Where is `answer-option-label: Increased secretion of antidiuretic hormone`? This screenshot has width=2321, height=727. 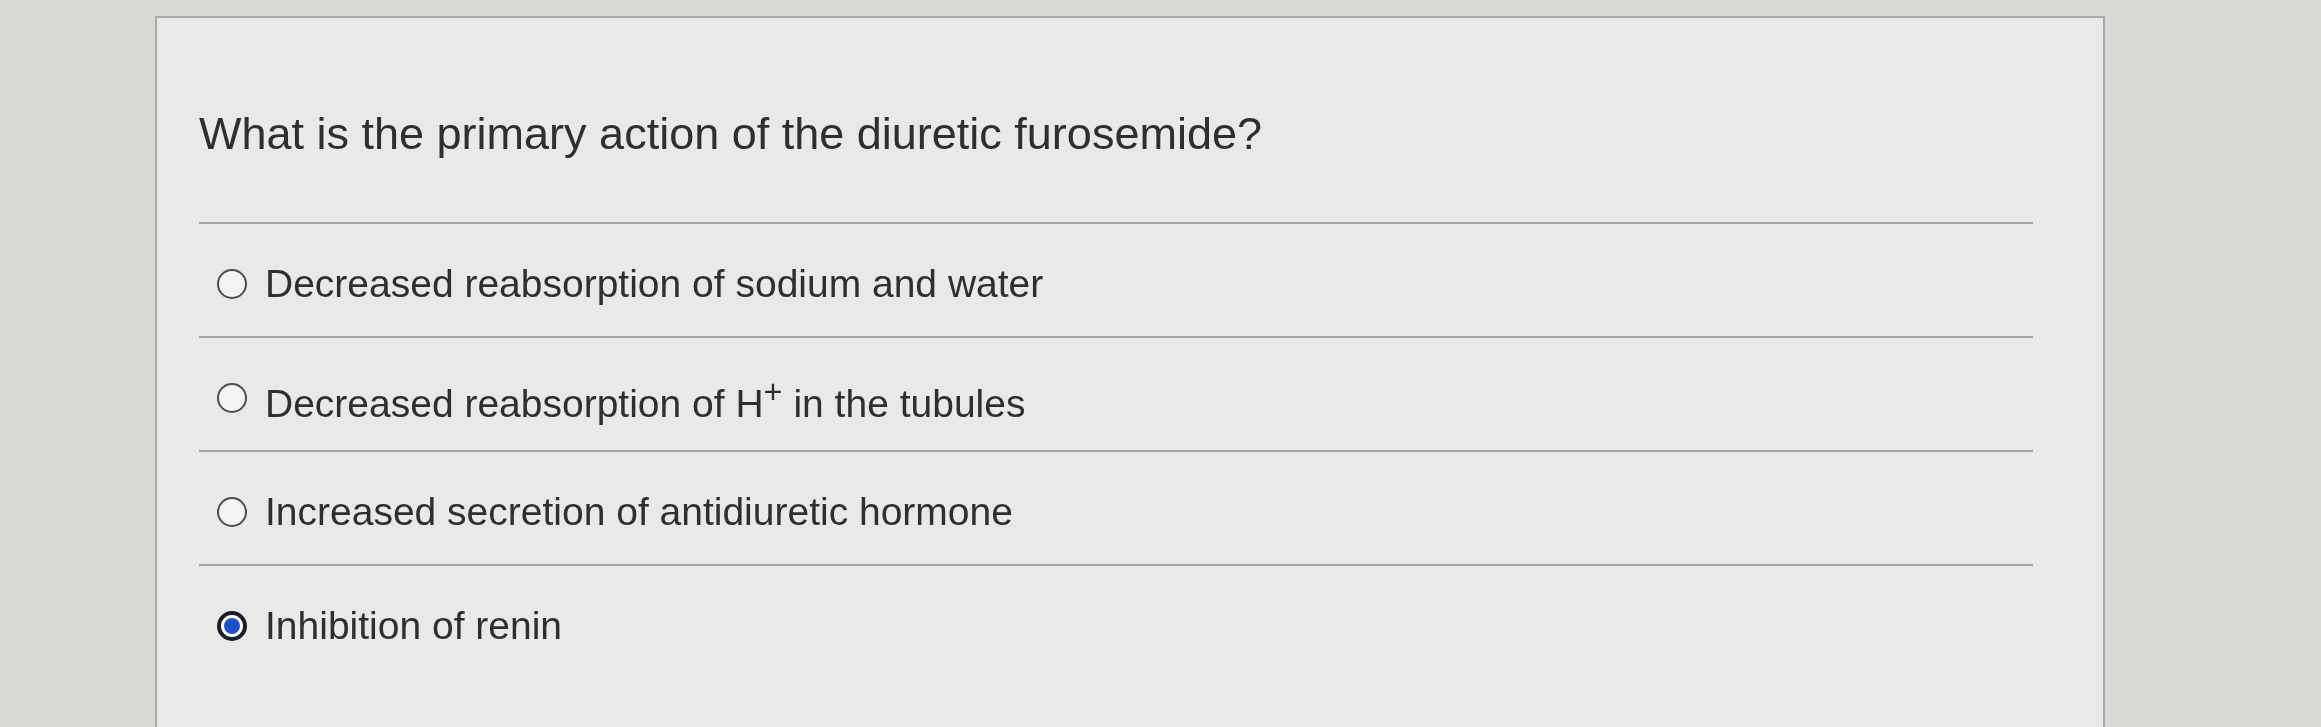 answer-option-label: Increased secretion of antidiuretic hormone is located at coordinates (639, 512).